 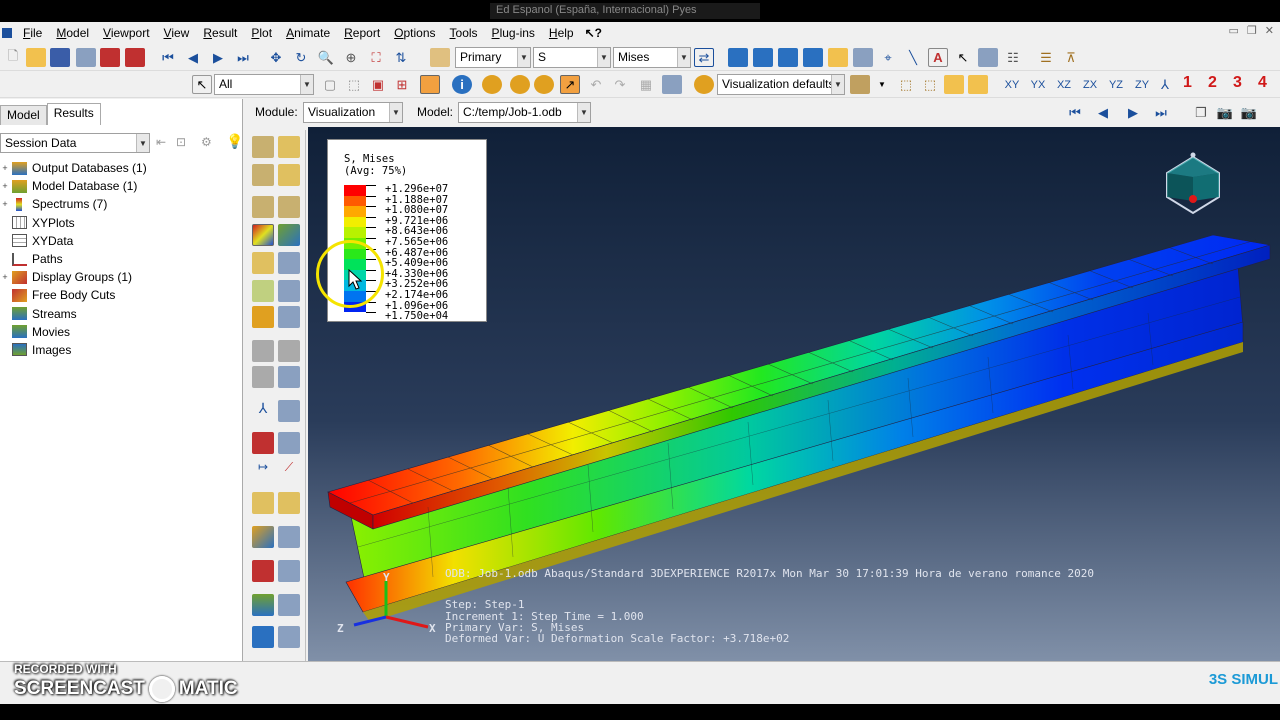 What do you see at coordinates (289, 471) in the screenshot?
I see `plot-xy-icon: ⟋` at bounding box center [289, 471].